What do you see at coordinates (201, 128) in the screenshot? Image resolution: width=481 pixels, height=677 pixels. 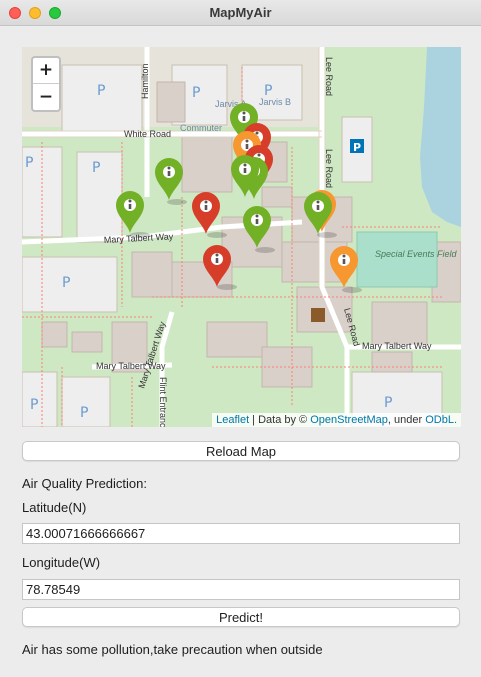 I see `map-label-commuter: Commuter` at bounding box center [201, 128].